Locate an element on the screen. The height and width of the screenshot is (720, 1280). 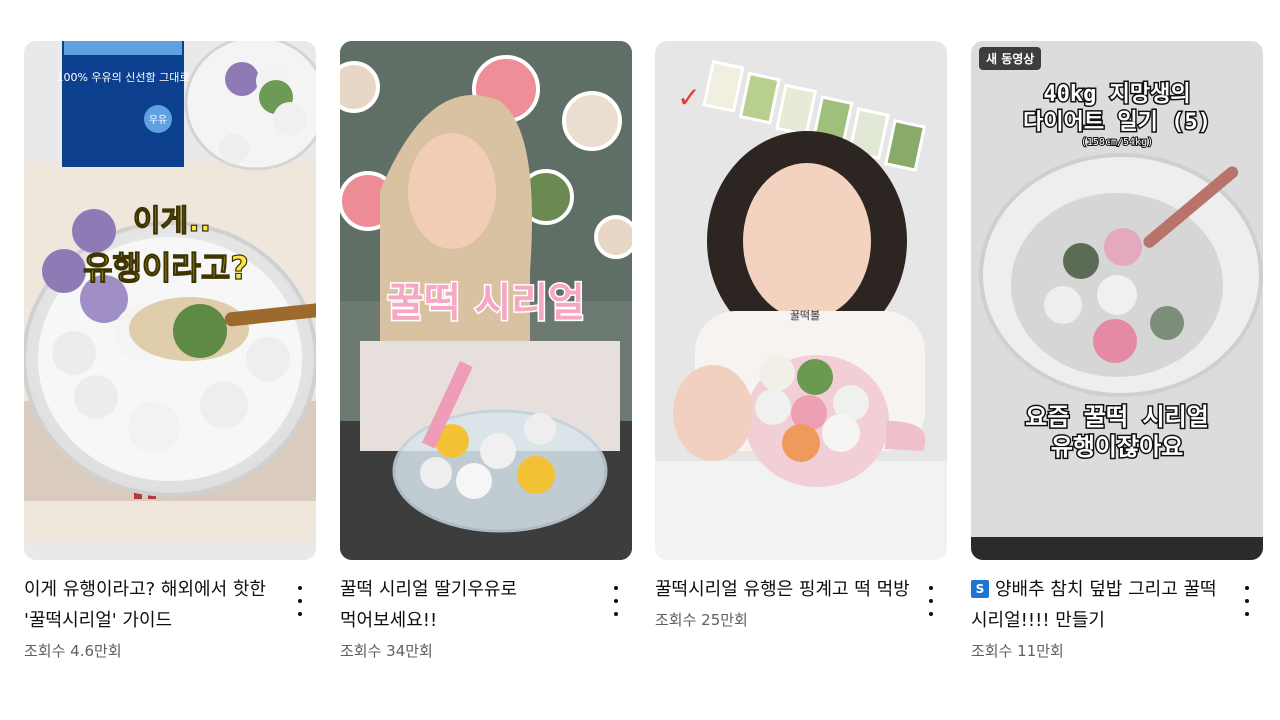
thumbnail-overlay-text: 꿀떡 시리얼 is located at coordinates (486, 303).